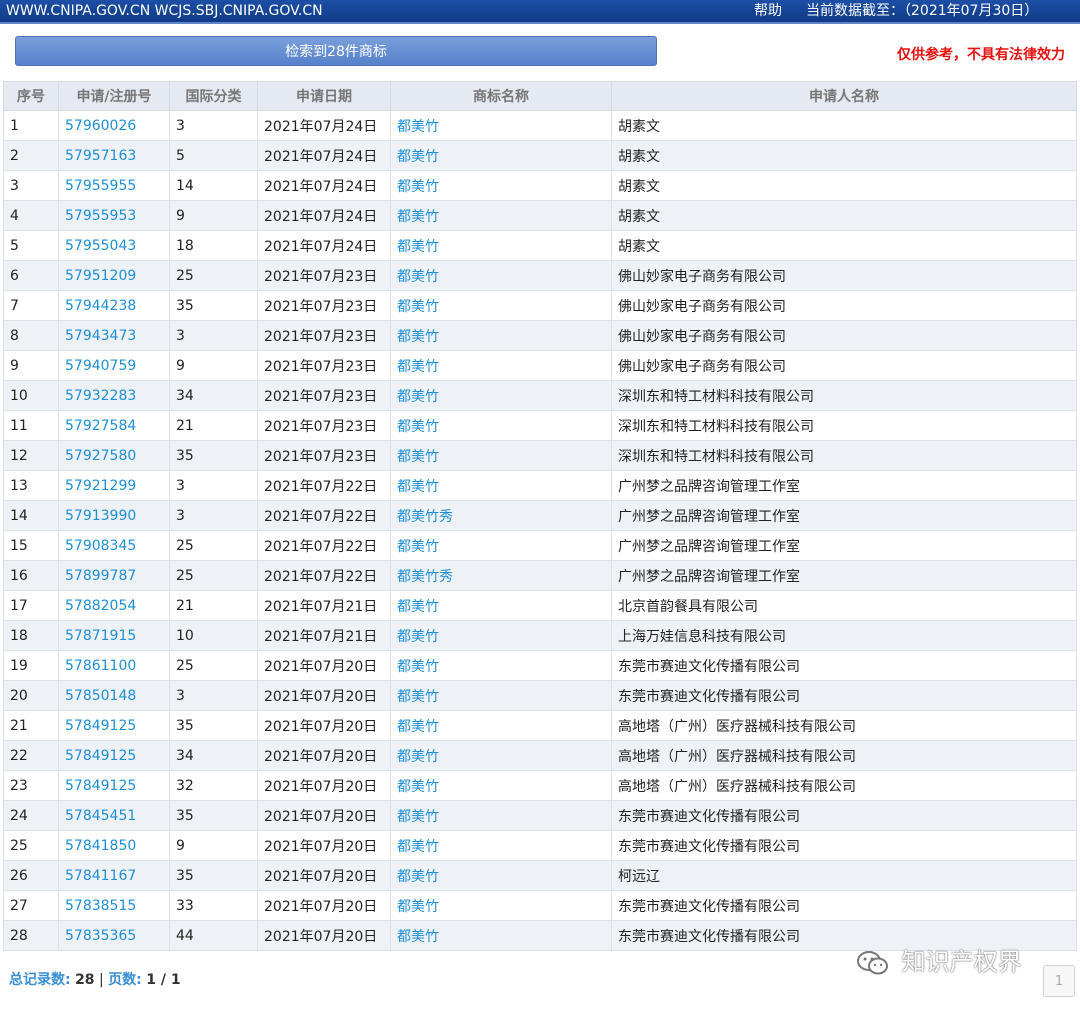  I want to click on page-button-1: 1, so click(1059, 981).